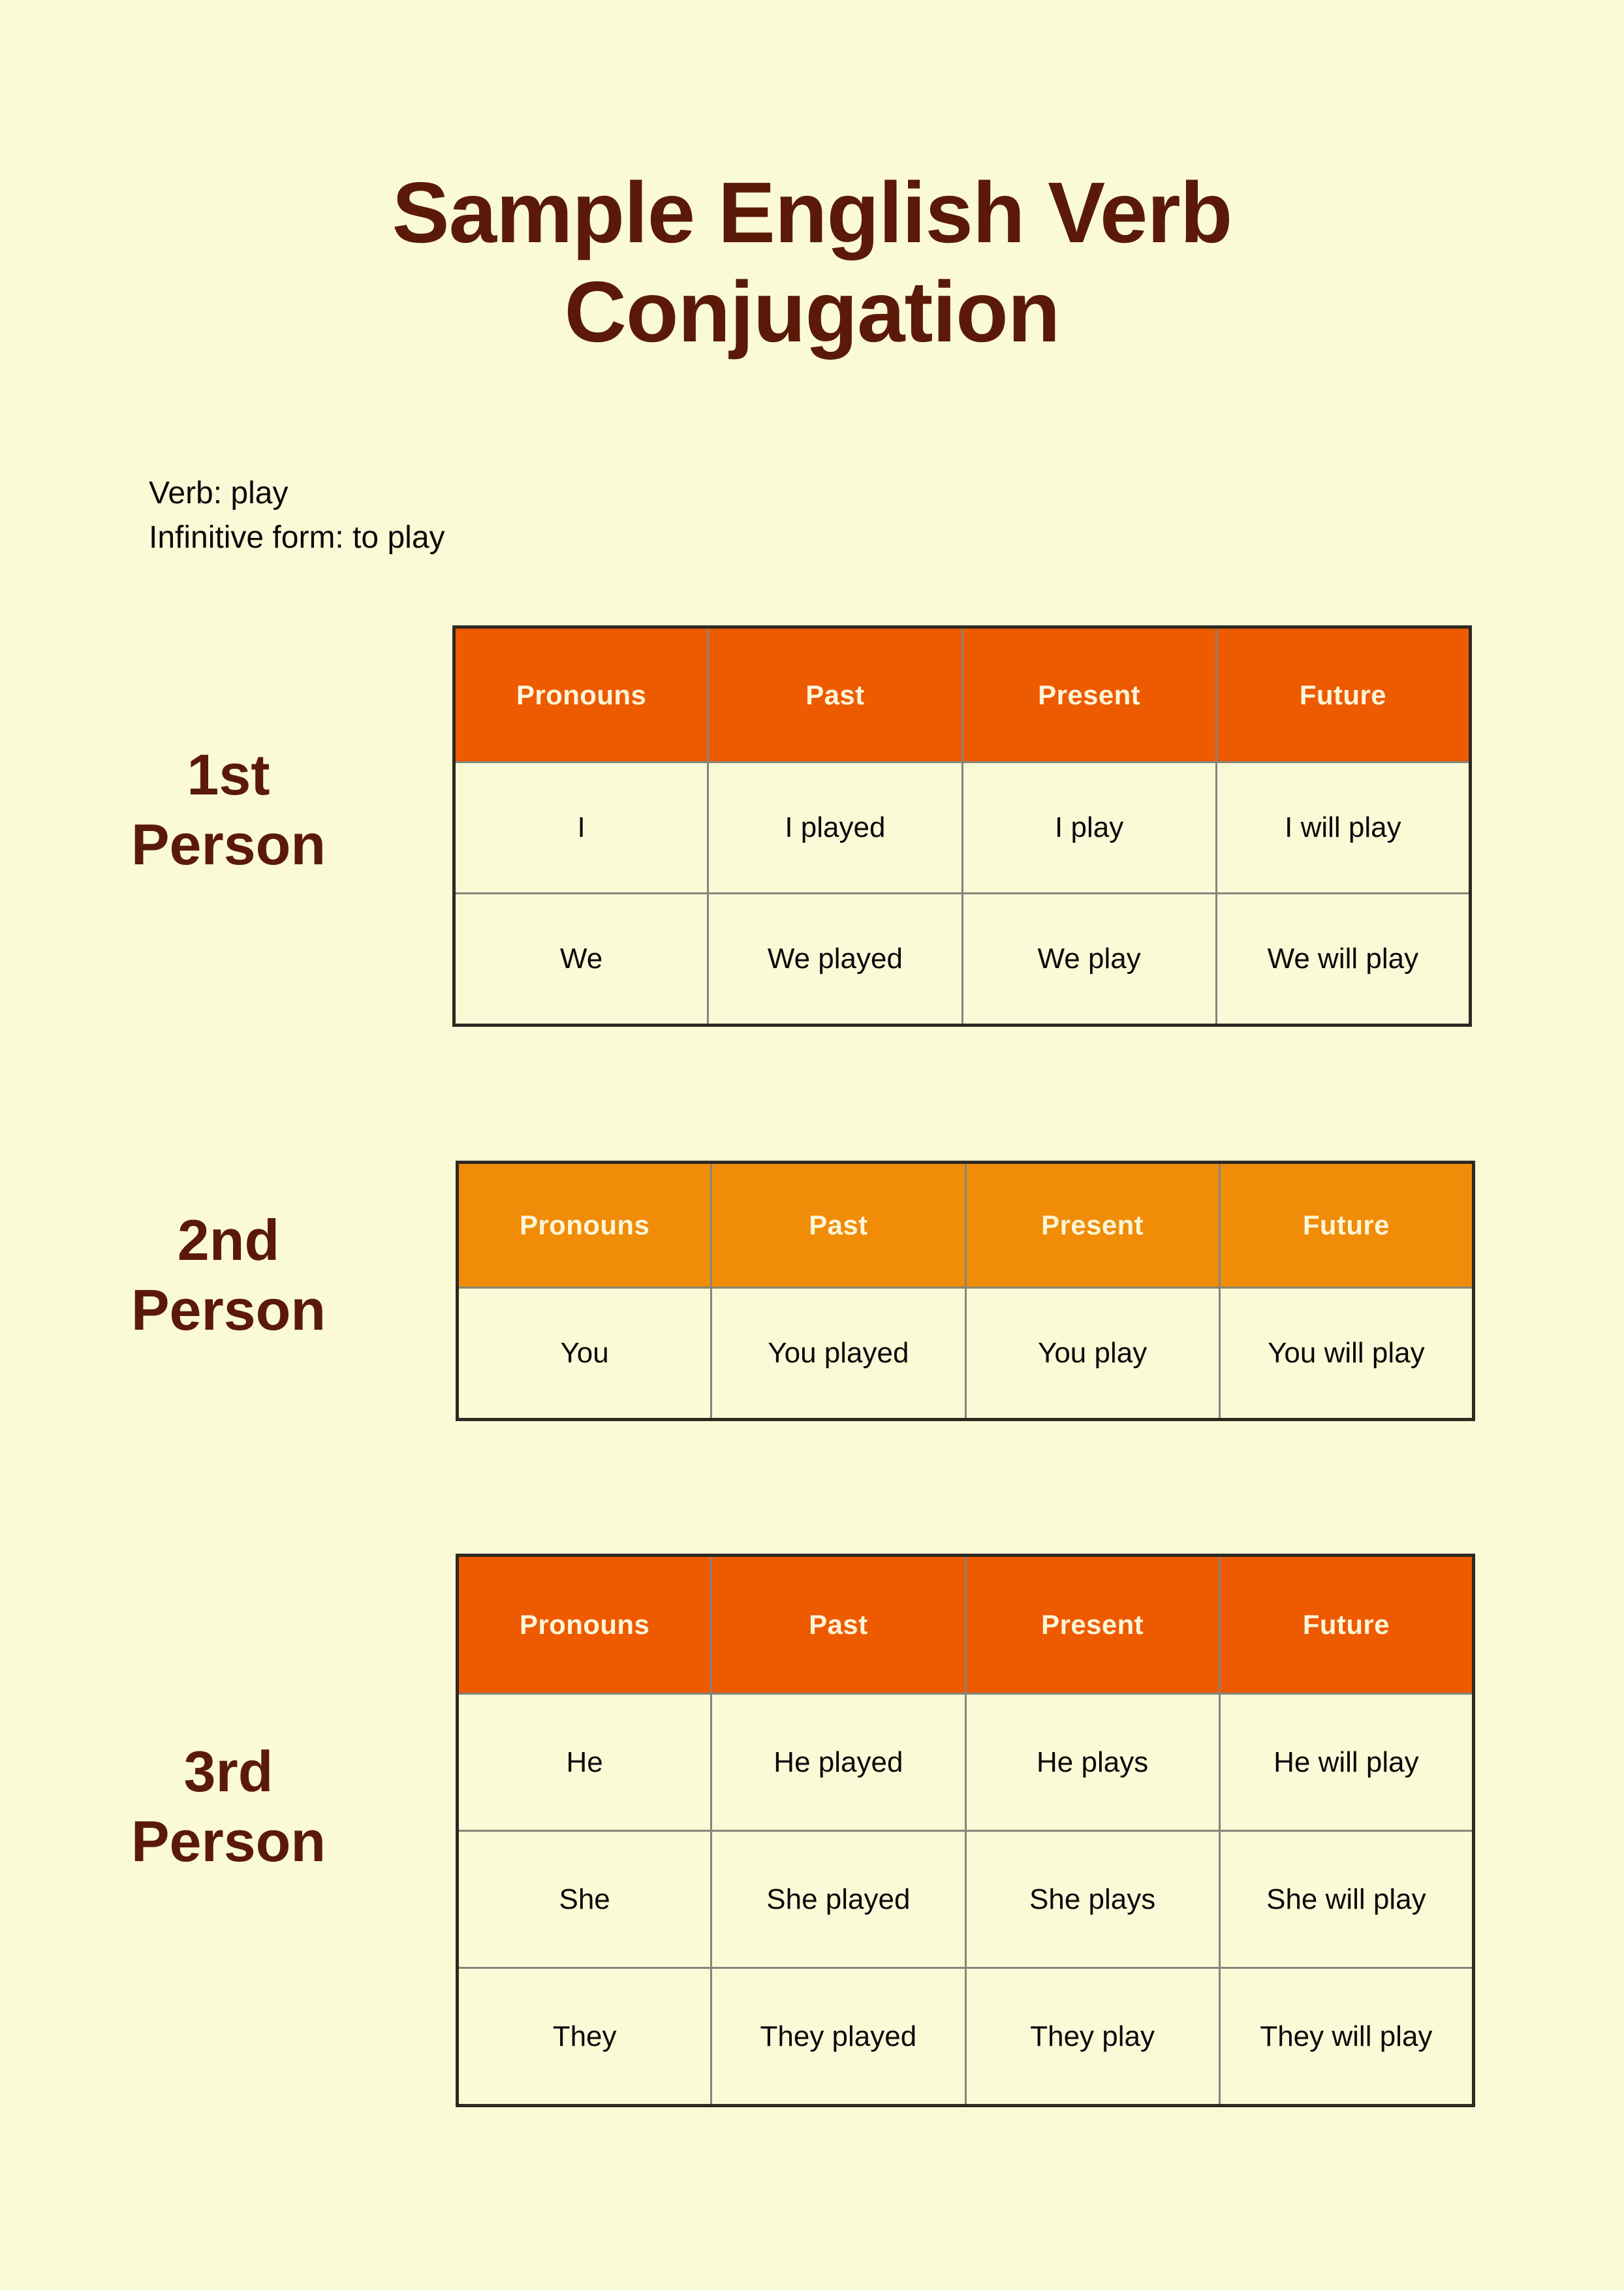 This screenshot has width=1624, height=2290. What do you see at coordinates (1343, 959) in the screenshot?
I see `cell-future: We will play` at bounding box center [1343, 959].